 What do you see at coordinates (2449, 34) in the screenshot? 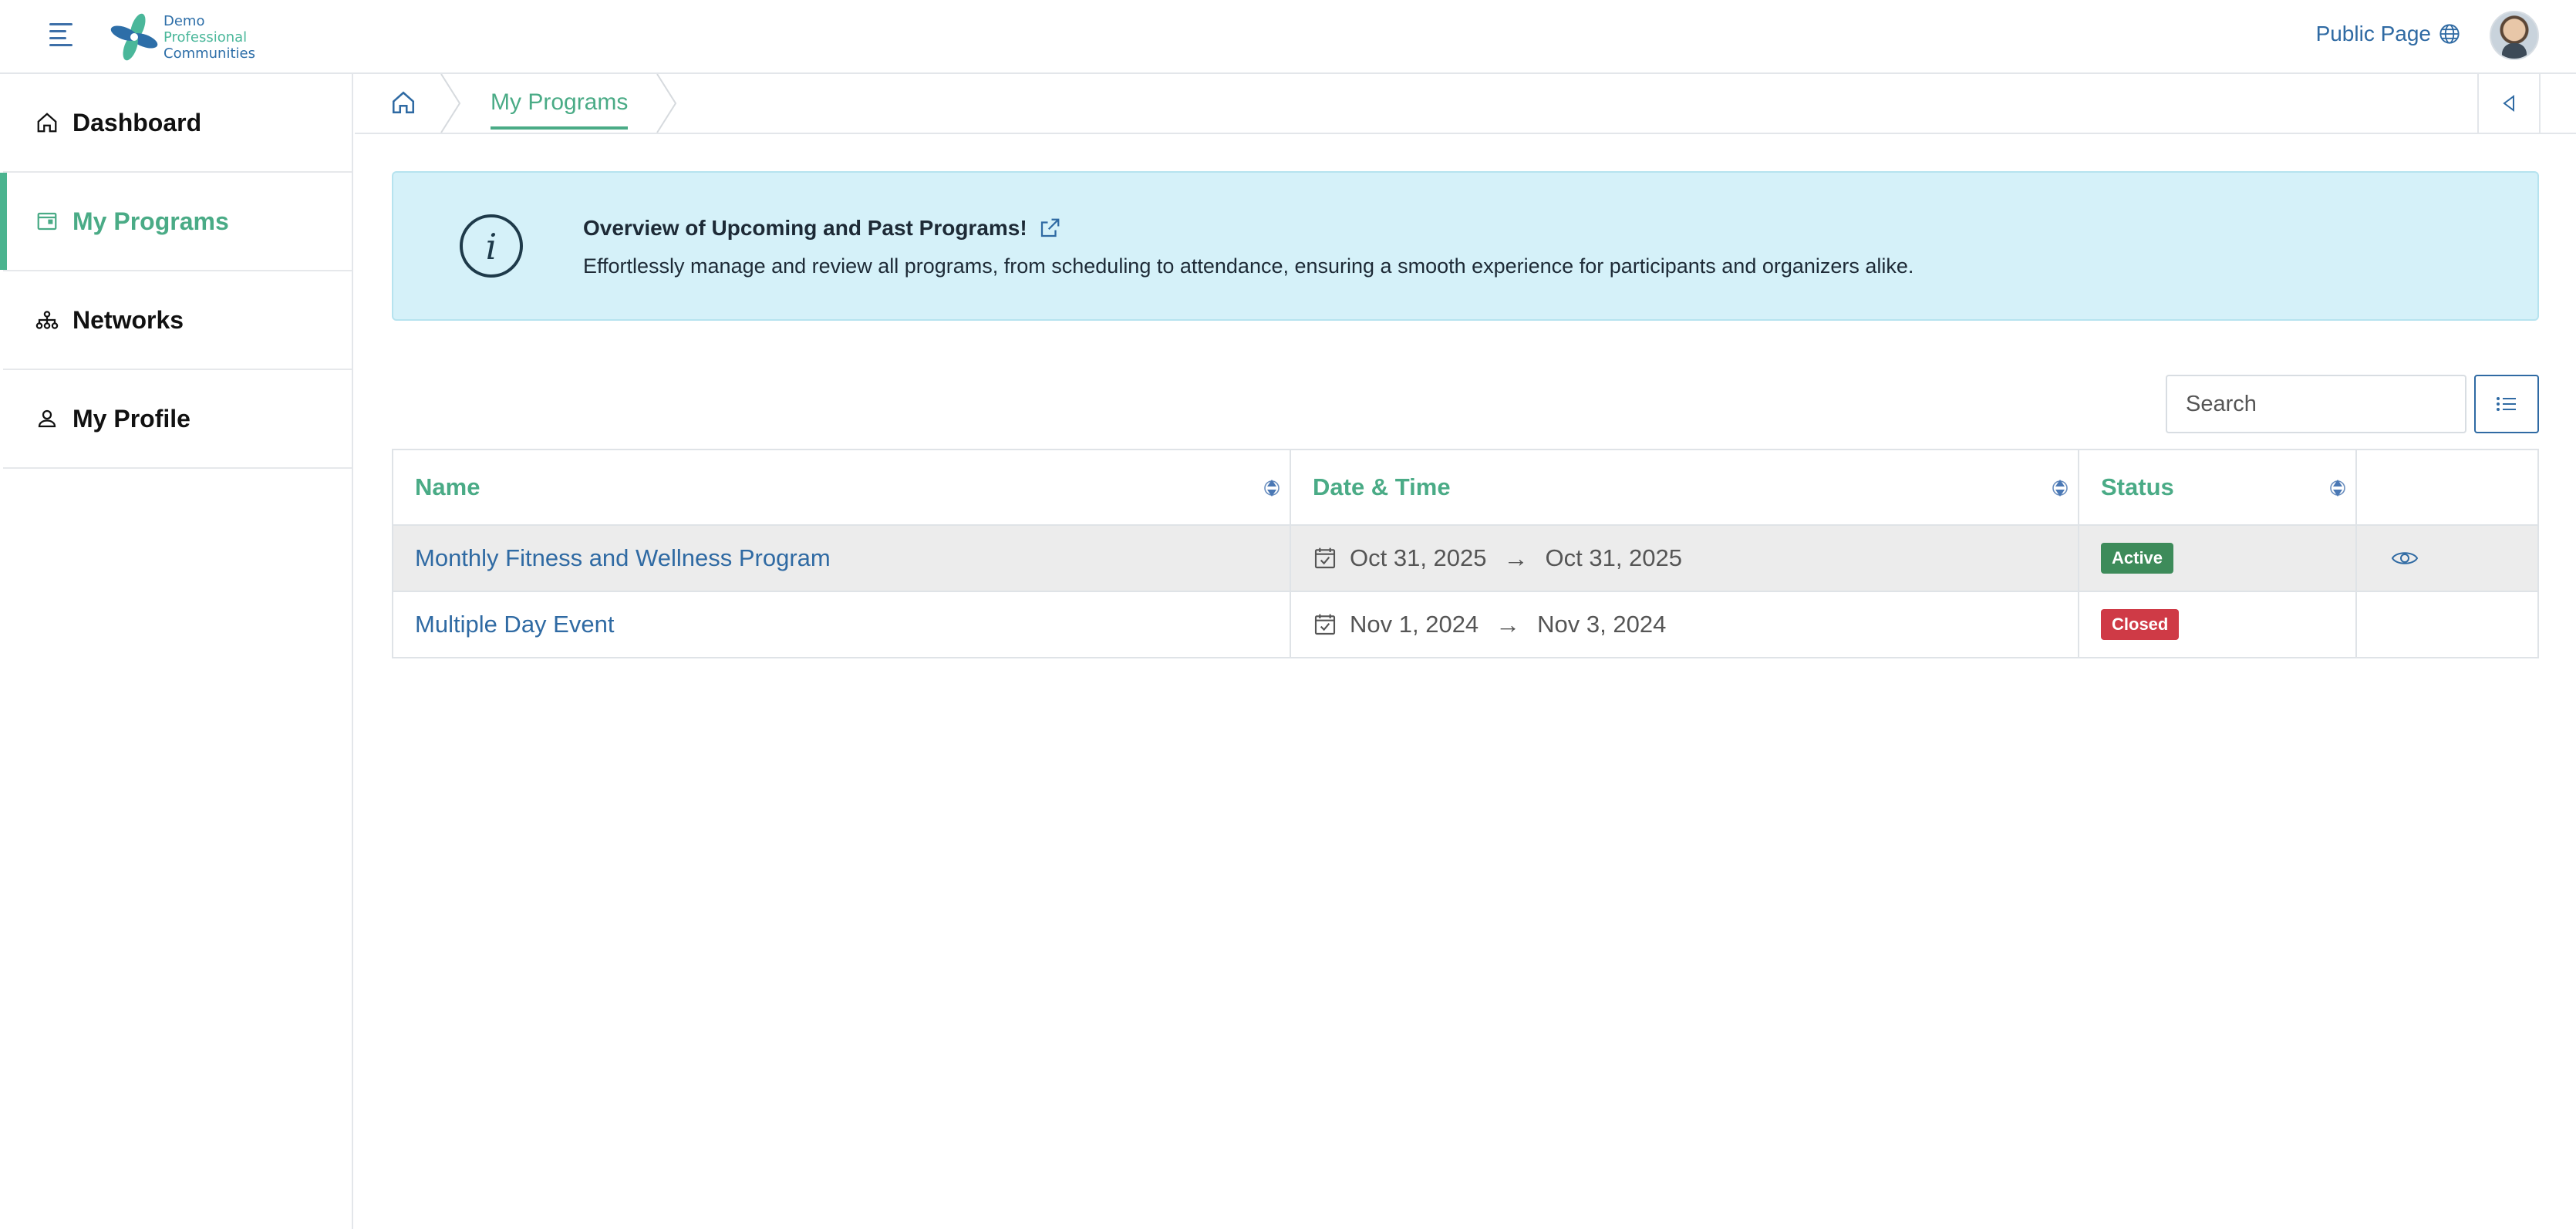
I see `globe-icon` at bounding box center [2449, 34].